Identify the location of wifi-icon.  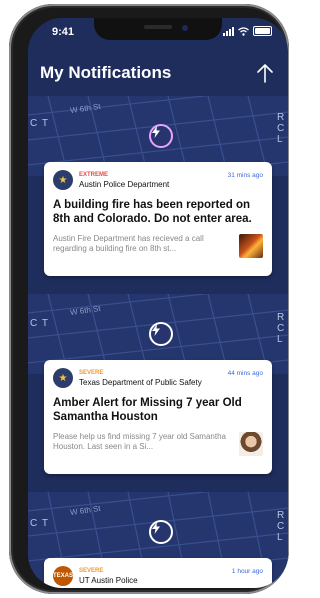
(243, 31).